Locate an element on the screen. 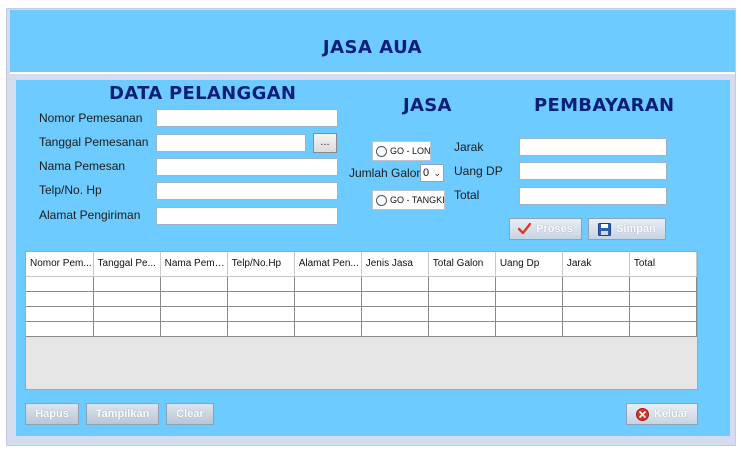 Image resolution: width=741 pixels, height=456 pixels. checkmark-icon is located at coordinates (525, 229).